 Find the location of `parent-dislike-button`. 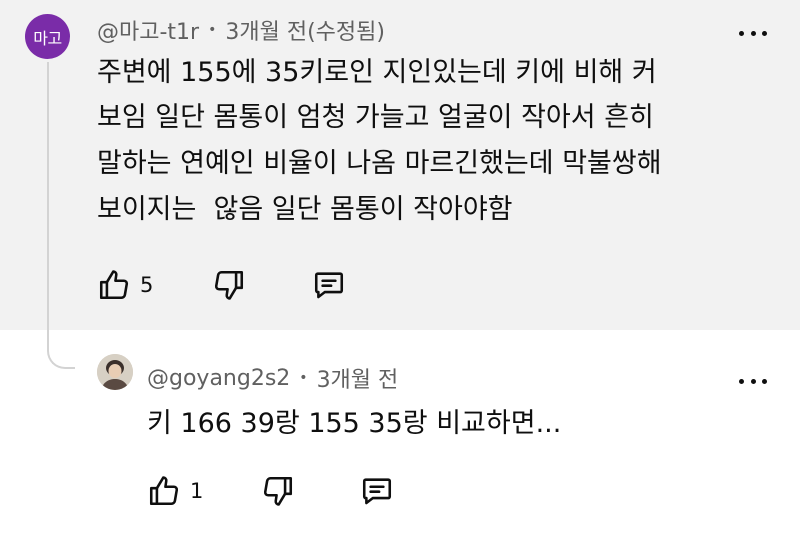

parent-dislike-button is located at coordinates (229, 285).